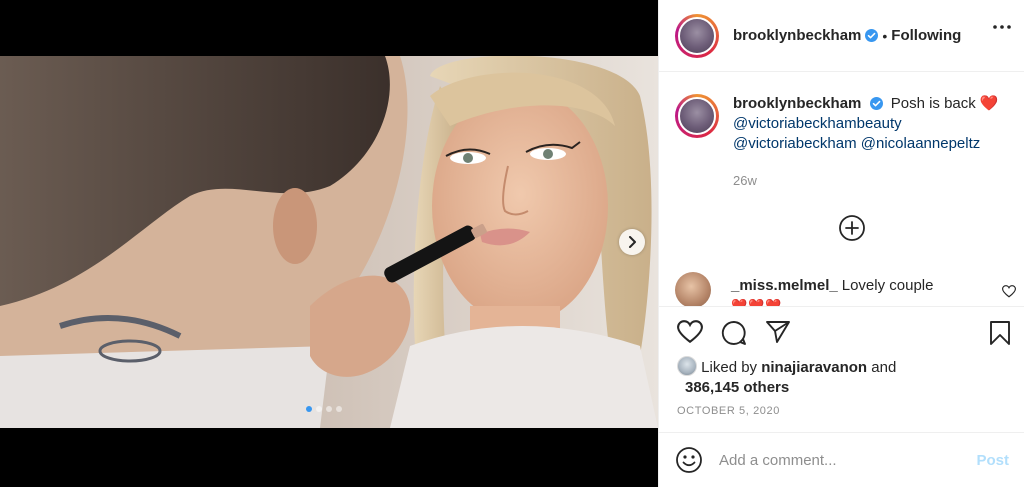  Describe the element at coordinates (884, 367) in the screenshot. I see `likes-joiner: and` at that location.